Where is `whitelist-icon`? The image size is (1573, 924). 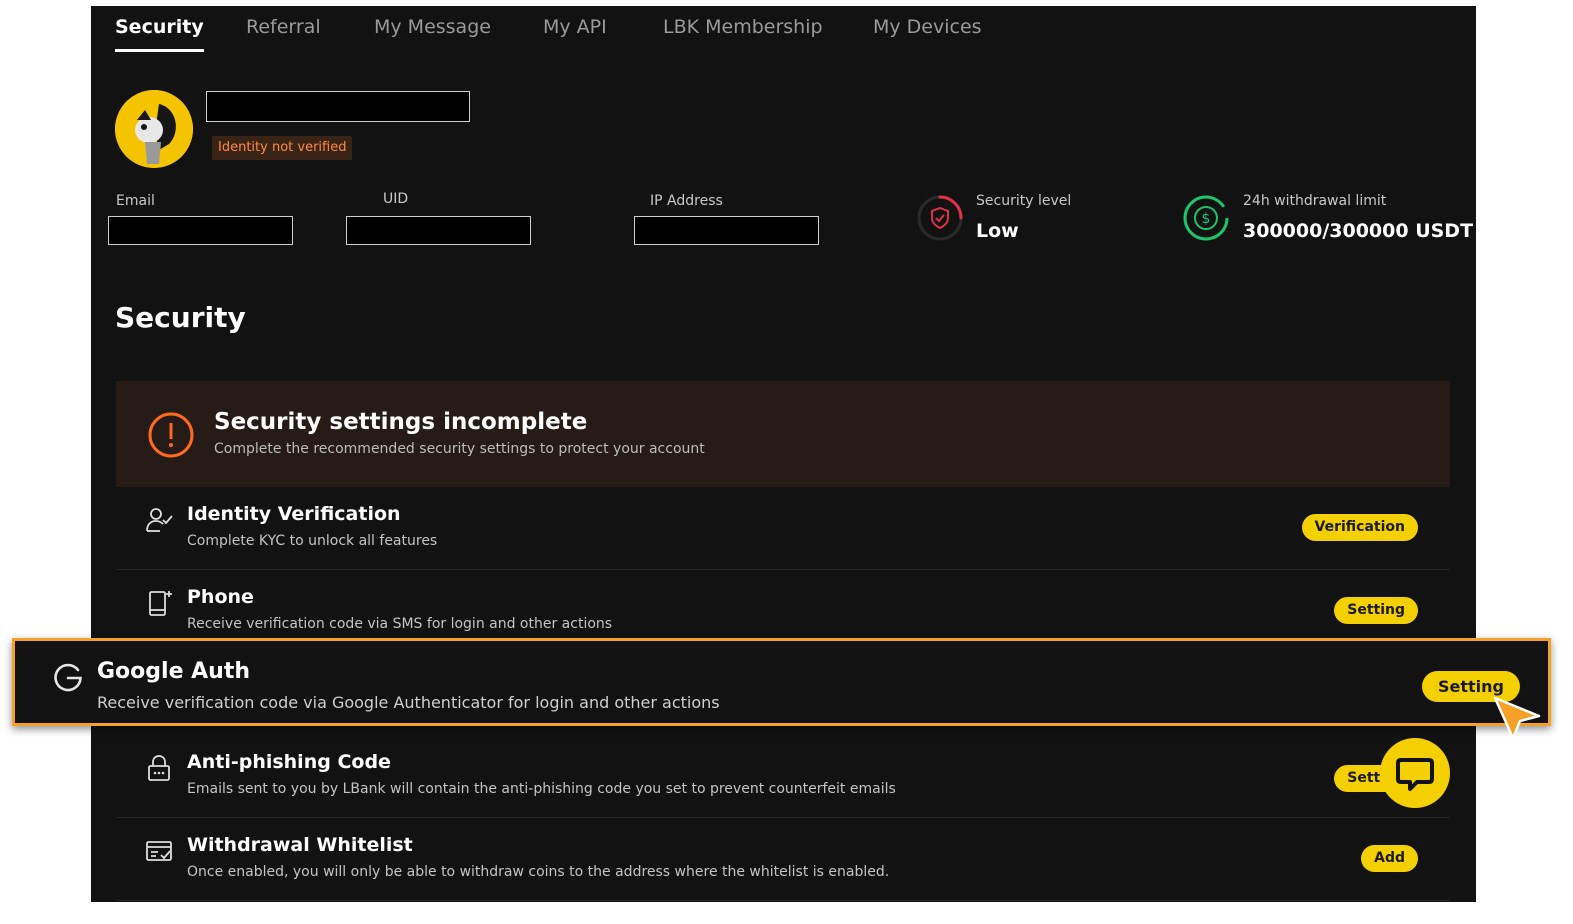 whitelist-icon is located at coordinates (159, 851).